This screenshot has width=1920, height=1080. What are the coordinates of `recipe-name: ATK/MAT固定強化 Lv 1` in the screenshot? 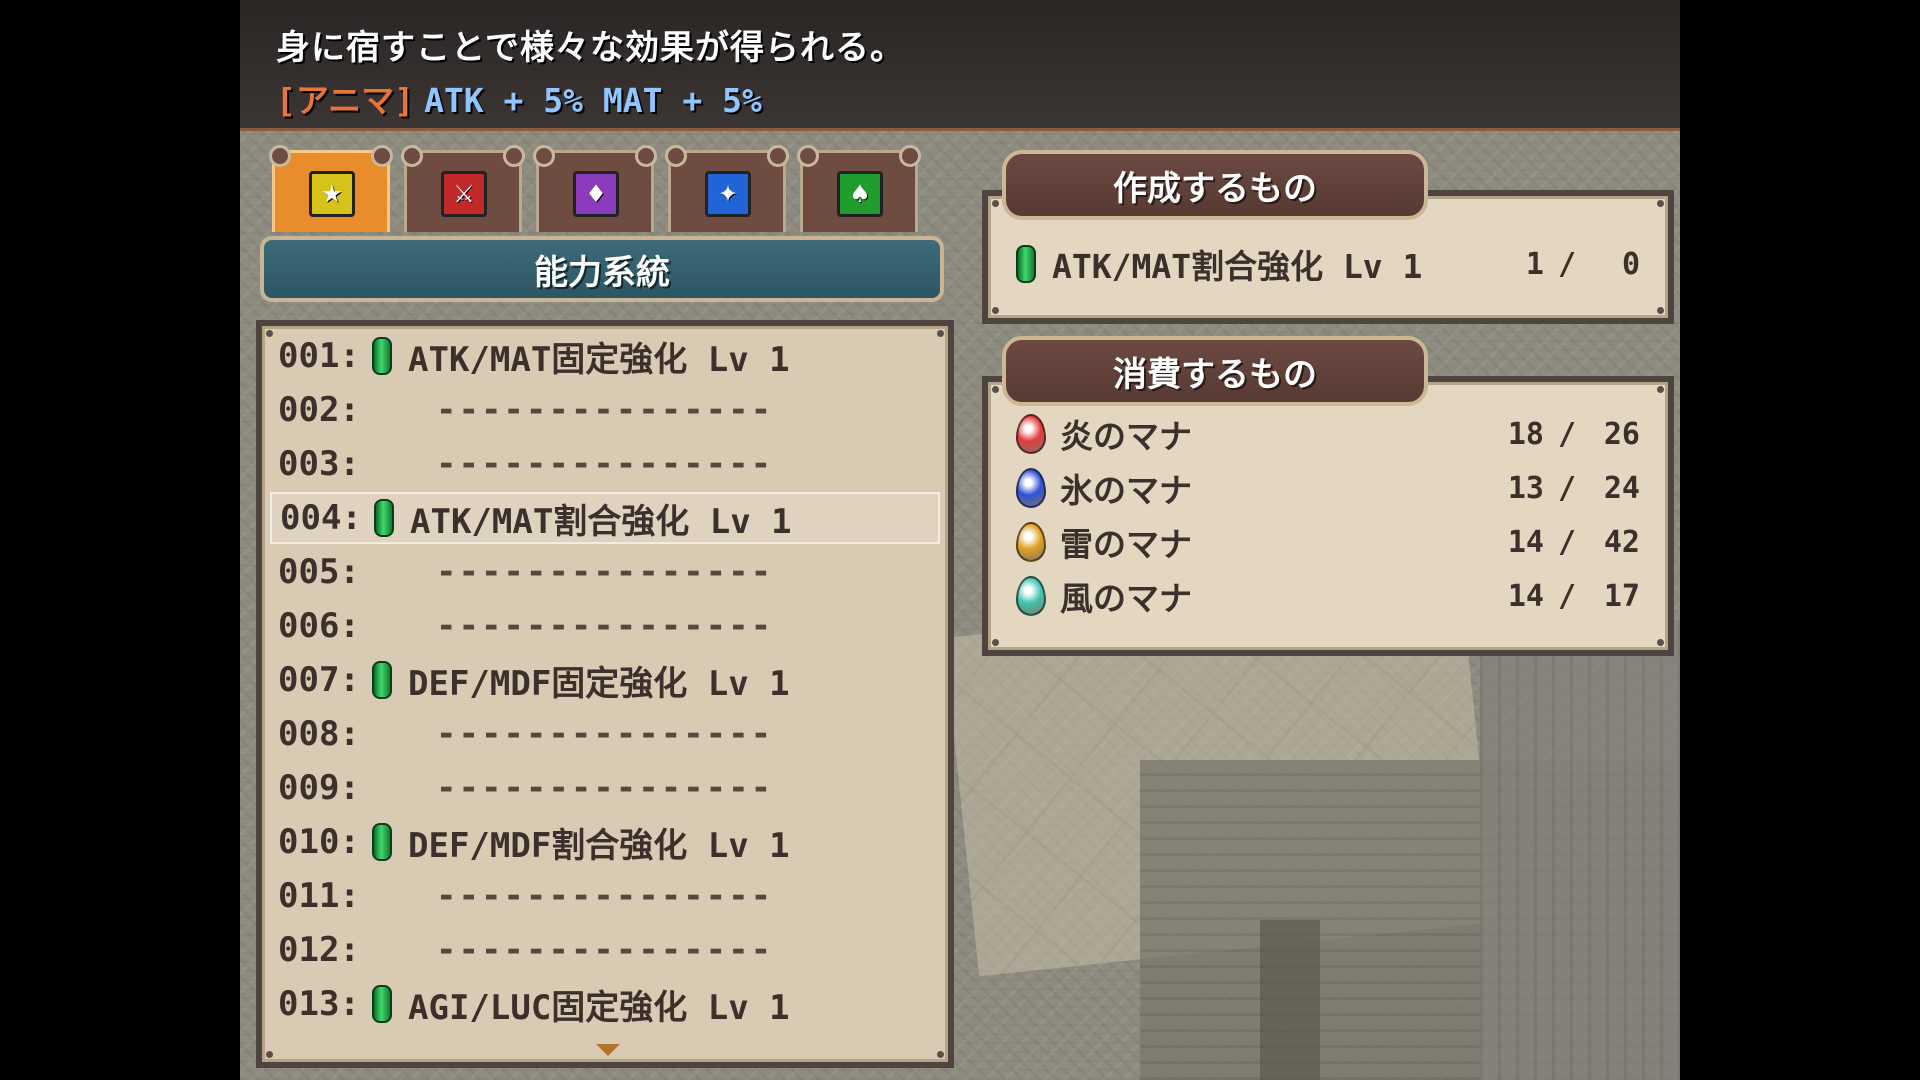 It's located at (599, 359).